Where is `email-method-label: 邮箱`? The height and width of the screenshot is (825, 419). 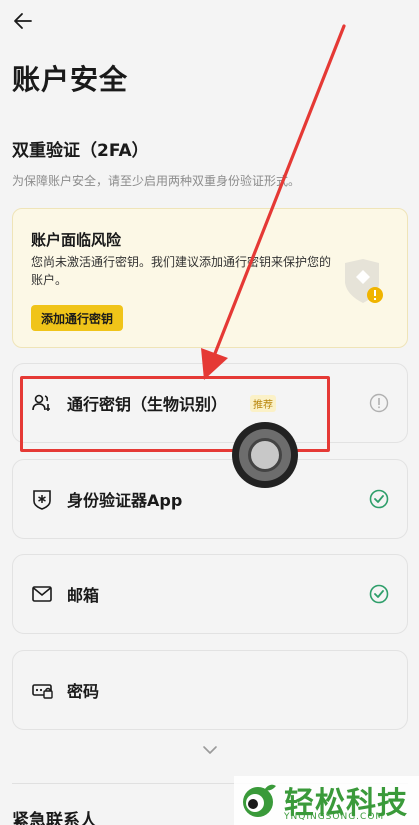
email-method-label: 邮箱 is located at coordinates (83, 595).